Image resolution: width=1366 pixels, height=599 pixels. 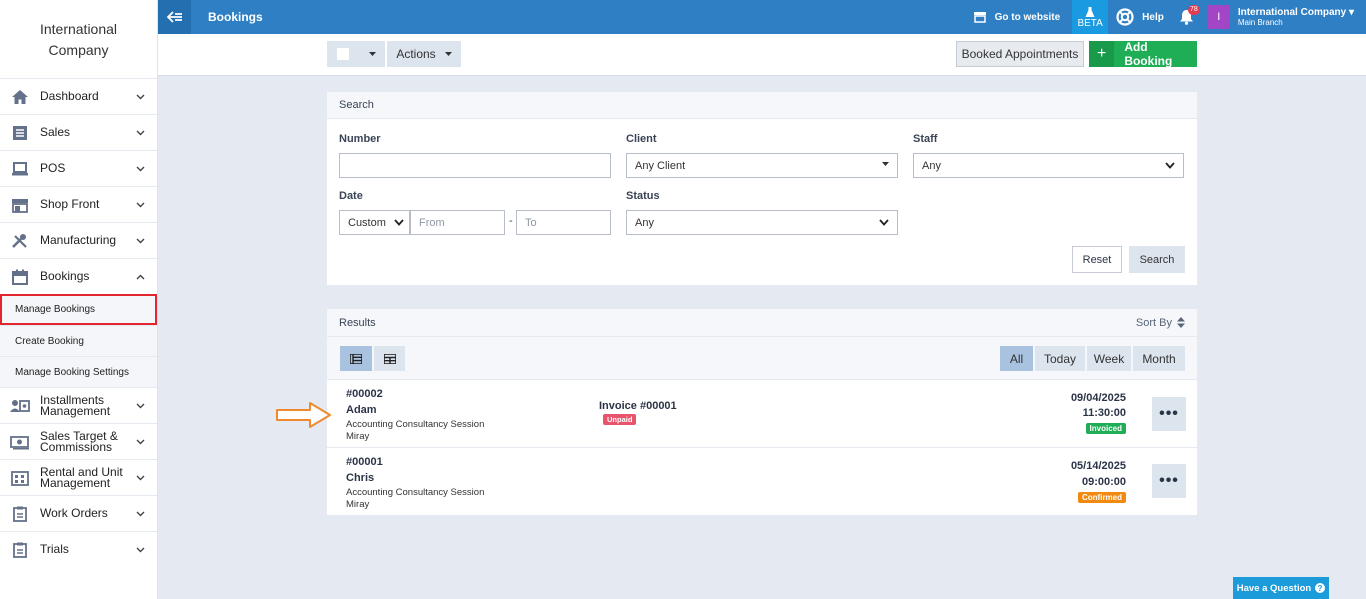 What do you see at coordinates (1157, 259) in the screenshot?
I see `search-button: Search` at bounding box center [1157, 259].